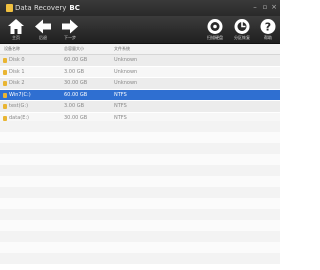  Describe the element at coordinates (140, 107) in the screenshot. I see `table-row: test(G:) 3.00 GB NTFS` at that location.